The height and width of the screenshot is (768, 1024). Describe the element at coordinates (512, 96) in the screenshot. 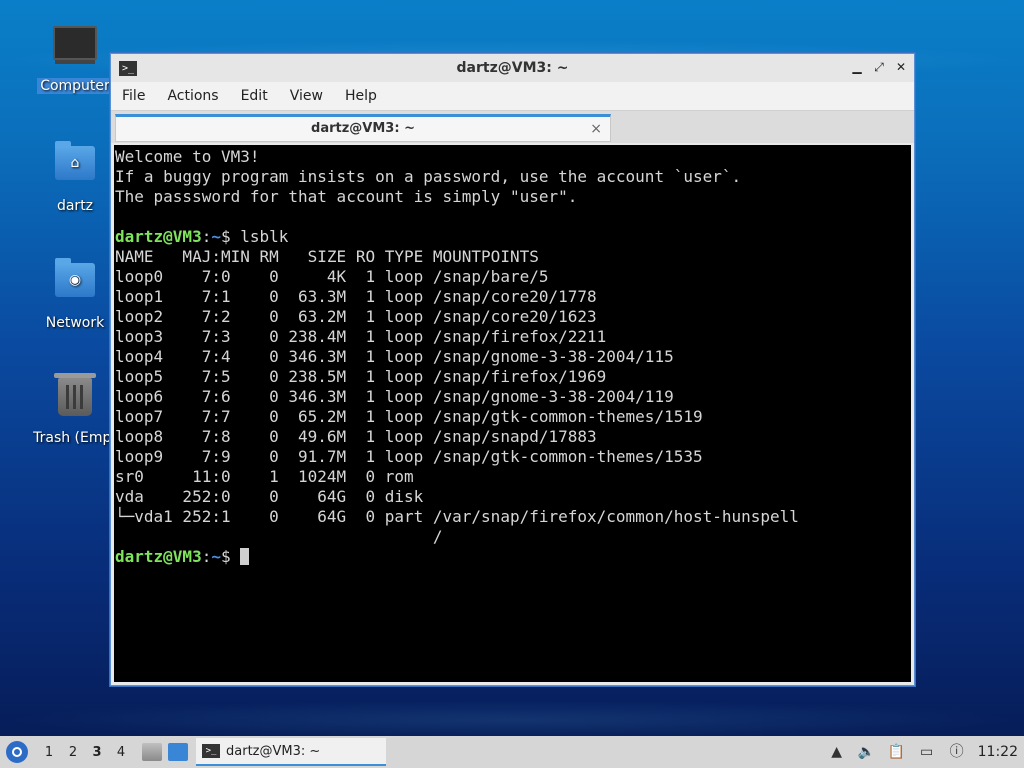

I see `menubar: File Actions Edit View Help` at that location.